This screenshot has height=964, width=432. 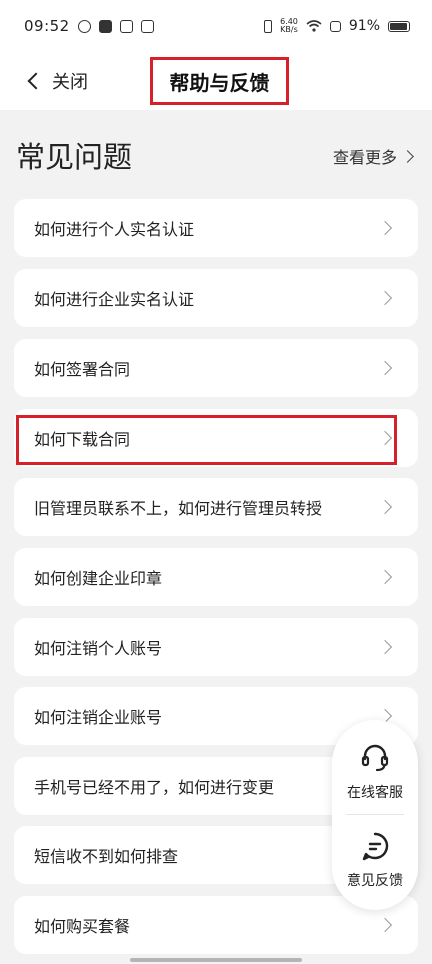 I want to click on status-time: 09:52, so click(x=47, y=26).